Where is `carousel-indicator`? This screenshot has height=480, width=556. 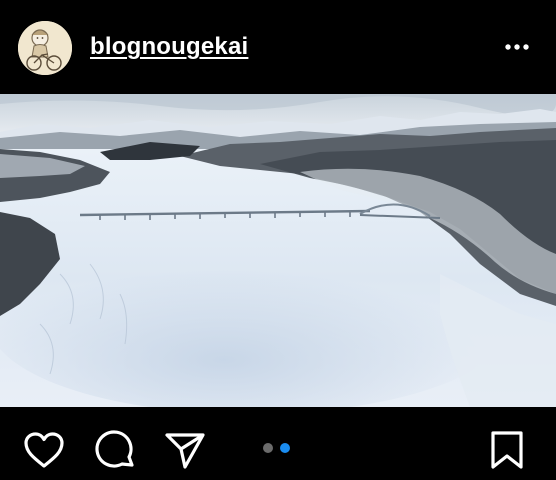 carousel-indicator is located at coordinates (276, 449).